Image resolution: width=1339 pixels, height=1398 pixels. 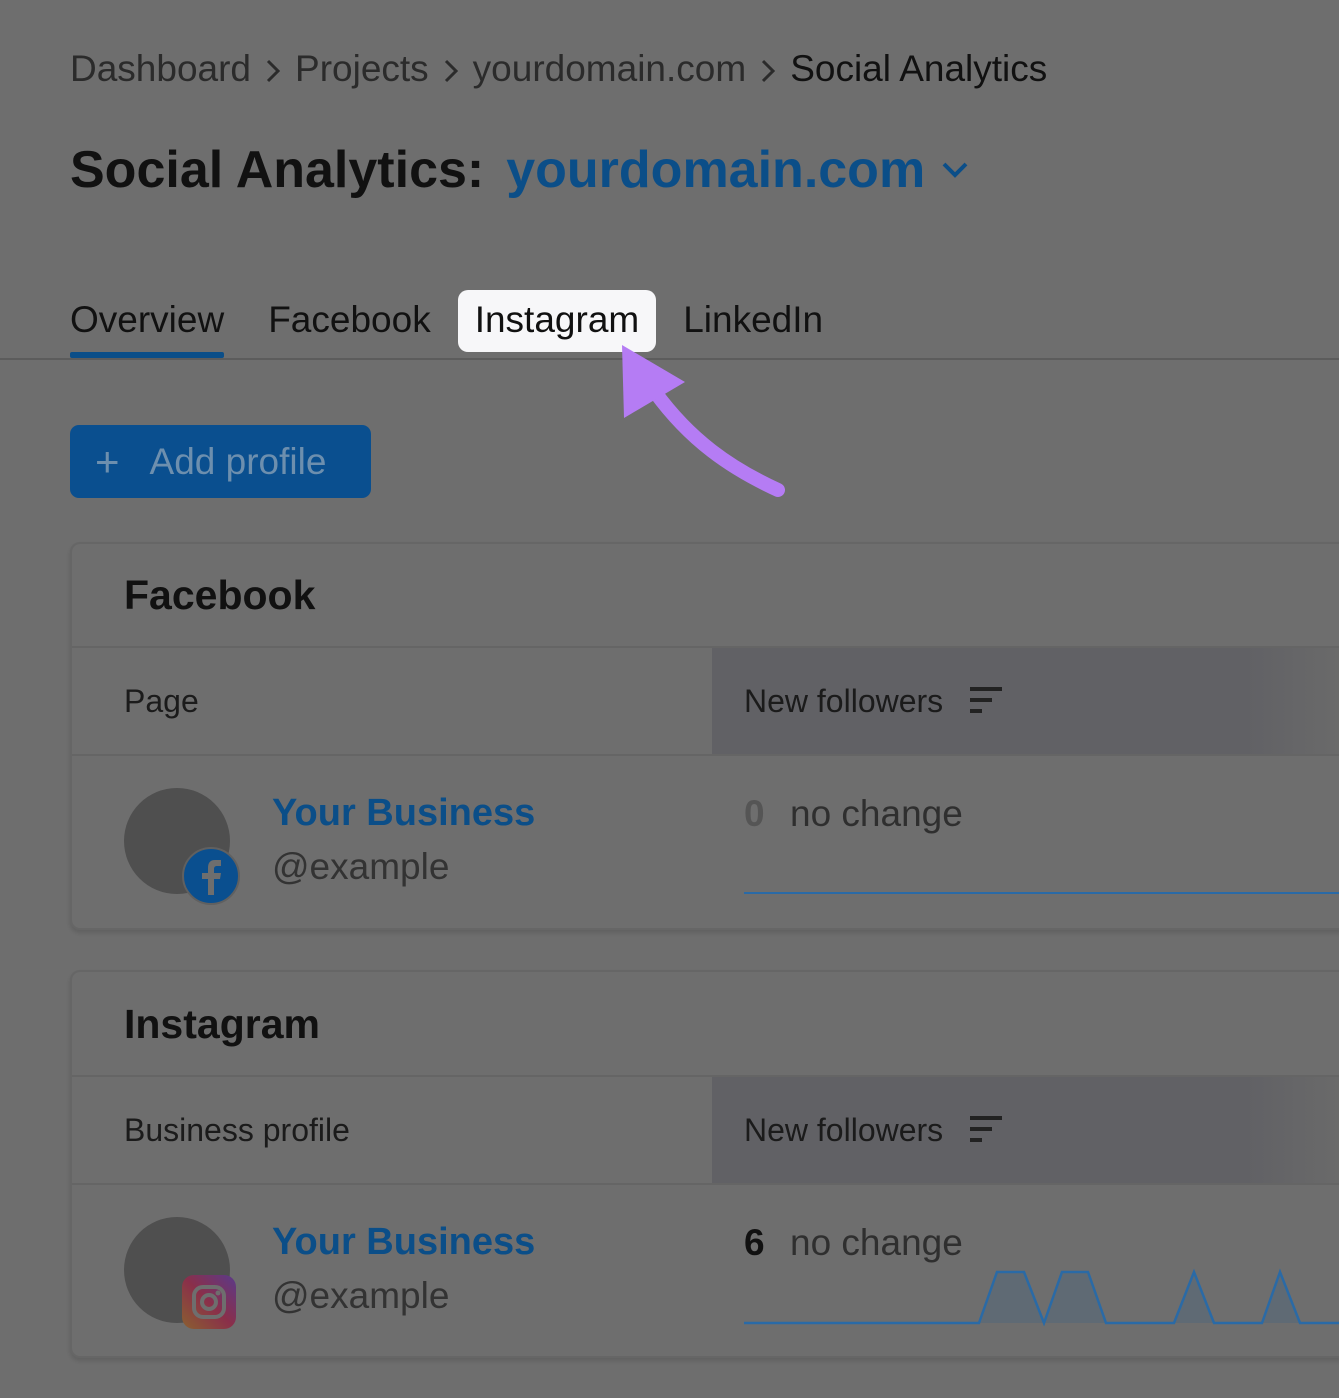 I want to click on column-header-business-profile: Business profile, so click(x=237, y=1130).